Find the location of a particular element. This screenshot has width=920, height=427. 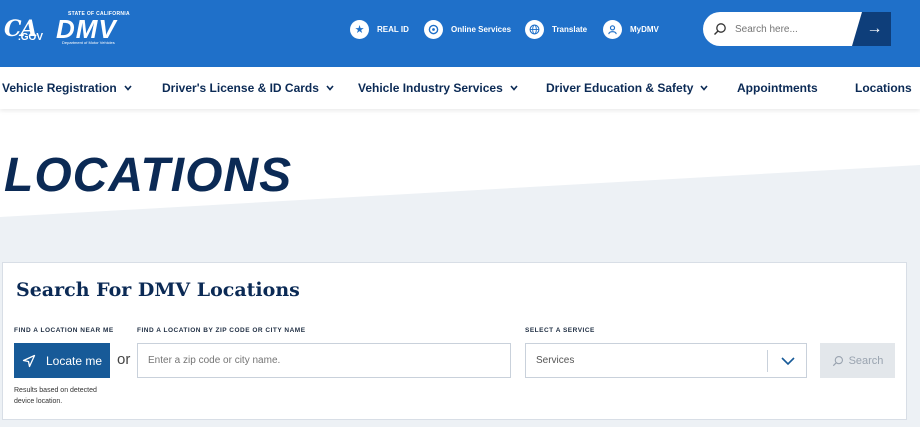

nav-locations: Locations is located at coordinates (883, 88).